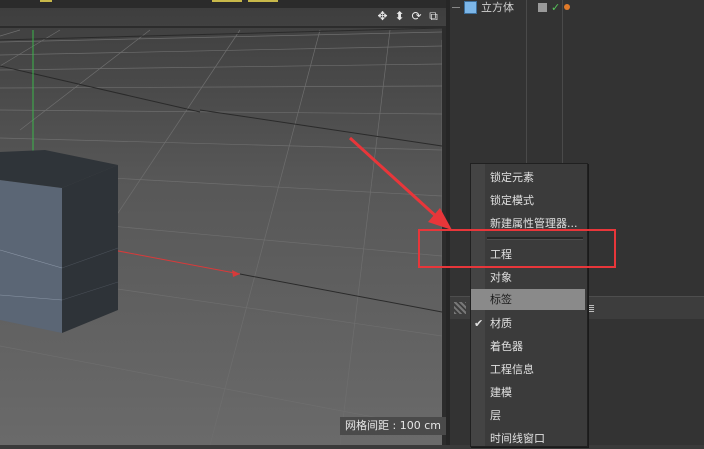 This screenshot has width=704, height=449. Describe the element at coordinates (223, 4) in the screenshot. I see `viewport-top-strip` at that location.